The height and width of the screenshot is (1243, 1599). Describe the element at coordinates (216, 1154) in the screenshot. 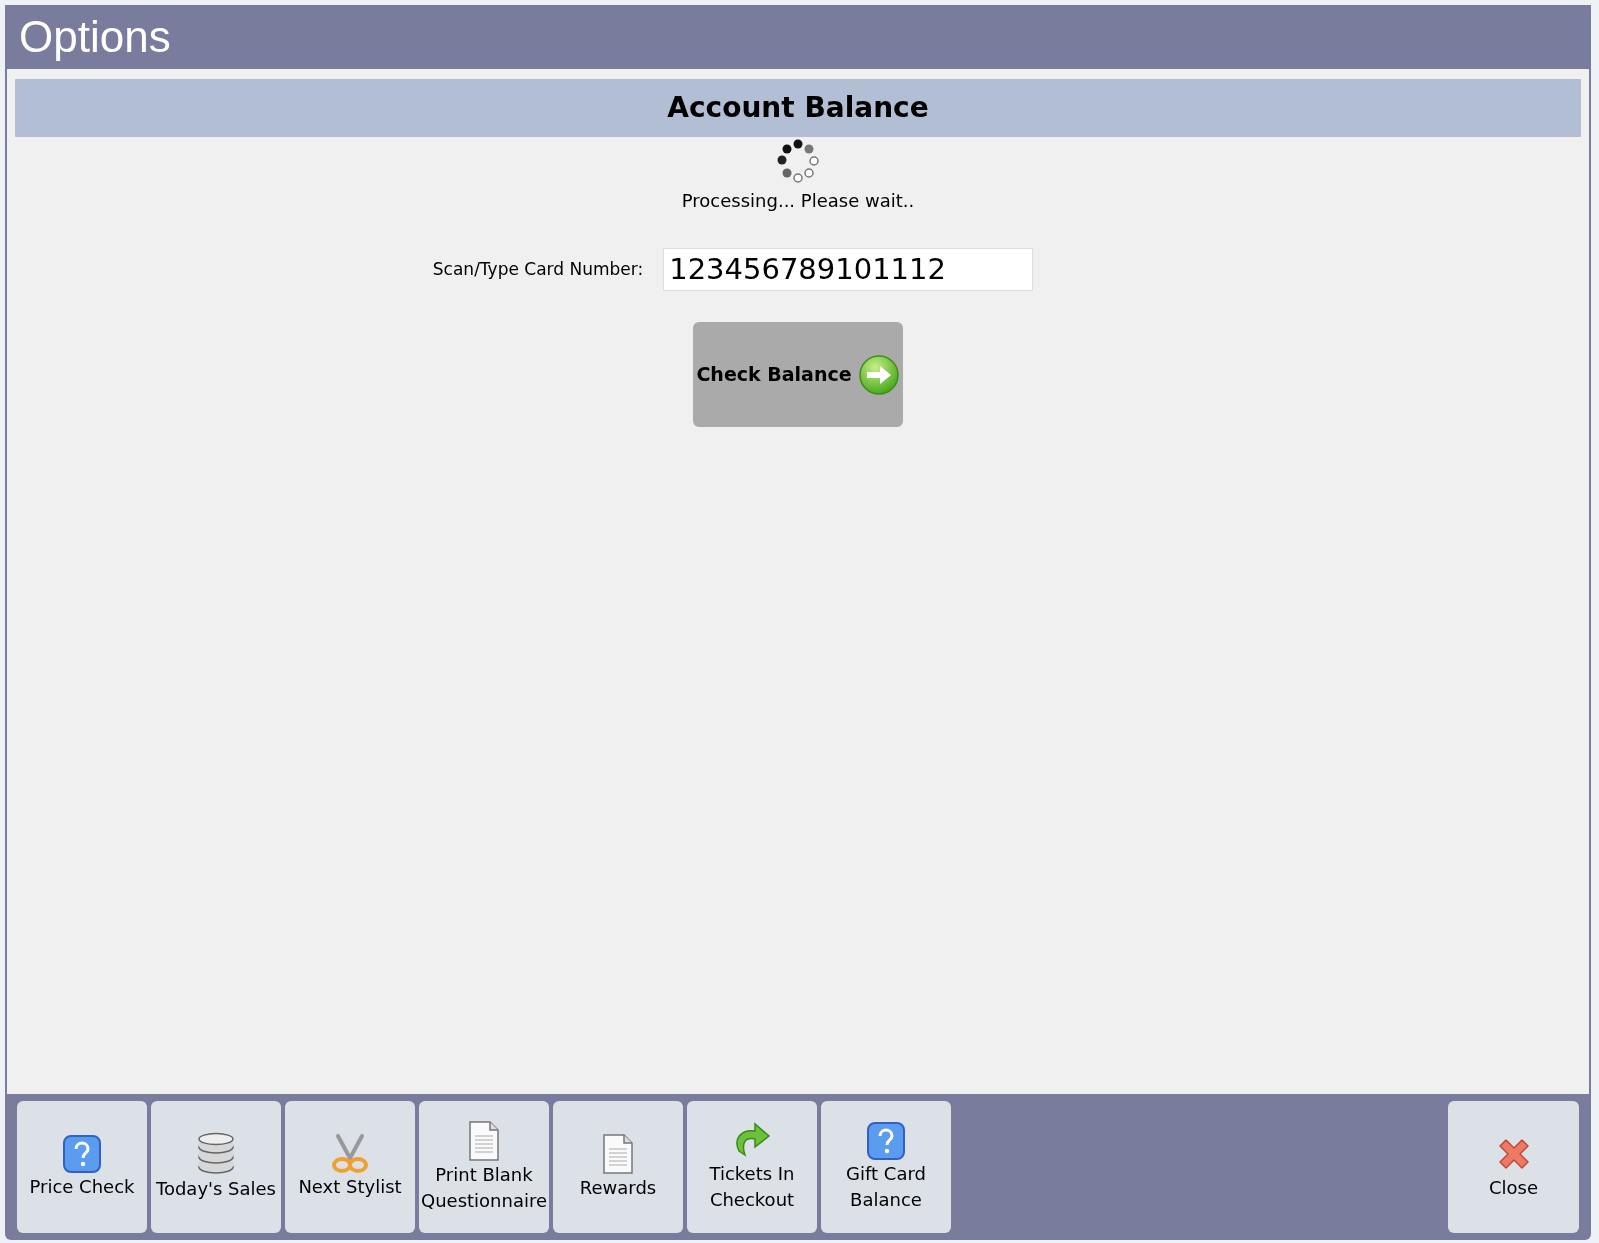

I see `database-icon` at that location.